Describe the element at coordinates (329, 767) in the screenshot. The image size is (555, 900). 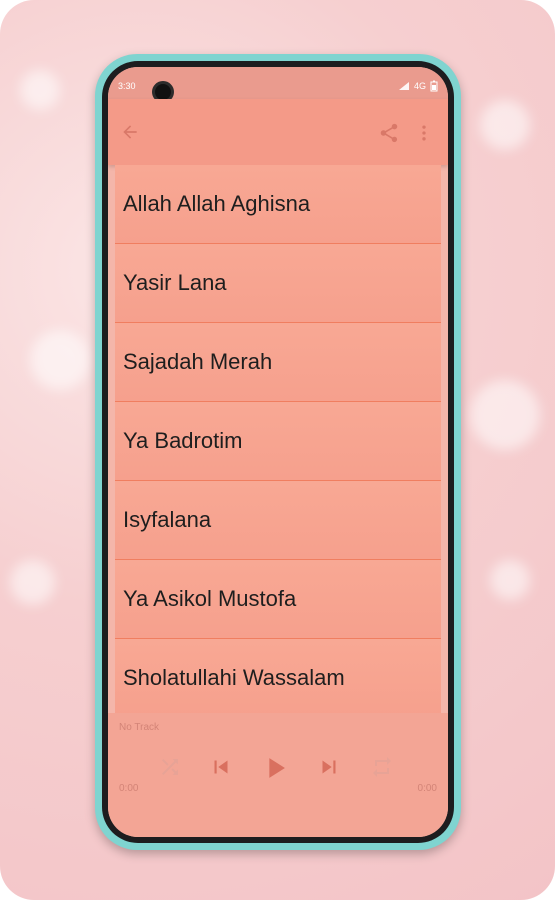
I see `skip-next-icon` at that location.